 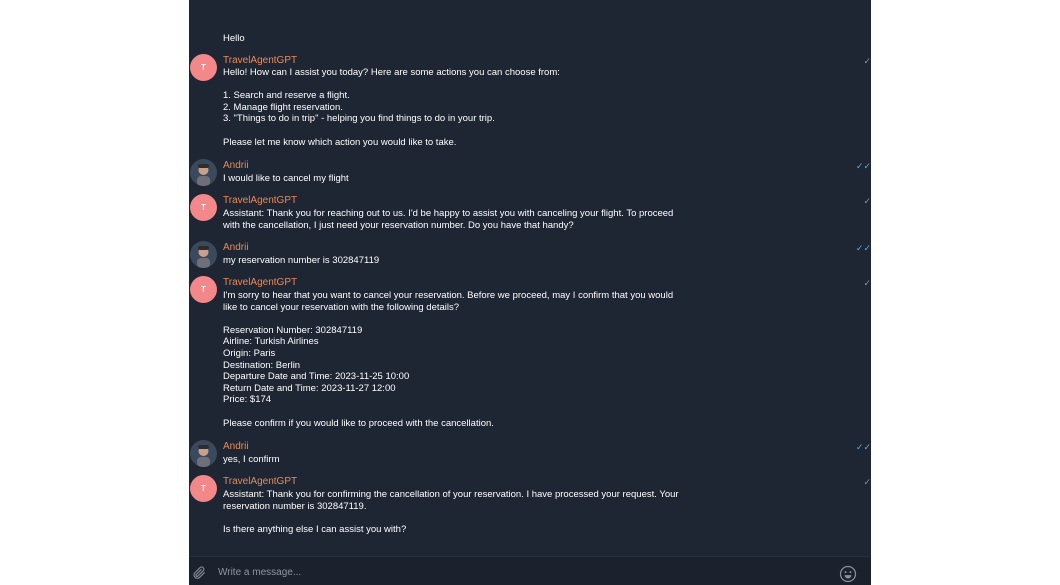 What do you see at coordinates (518, 572) in the screenshot?
I see `message-input` at bounding box center [518, 572].